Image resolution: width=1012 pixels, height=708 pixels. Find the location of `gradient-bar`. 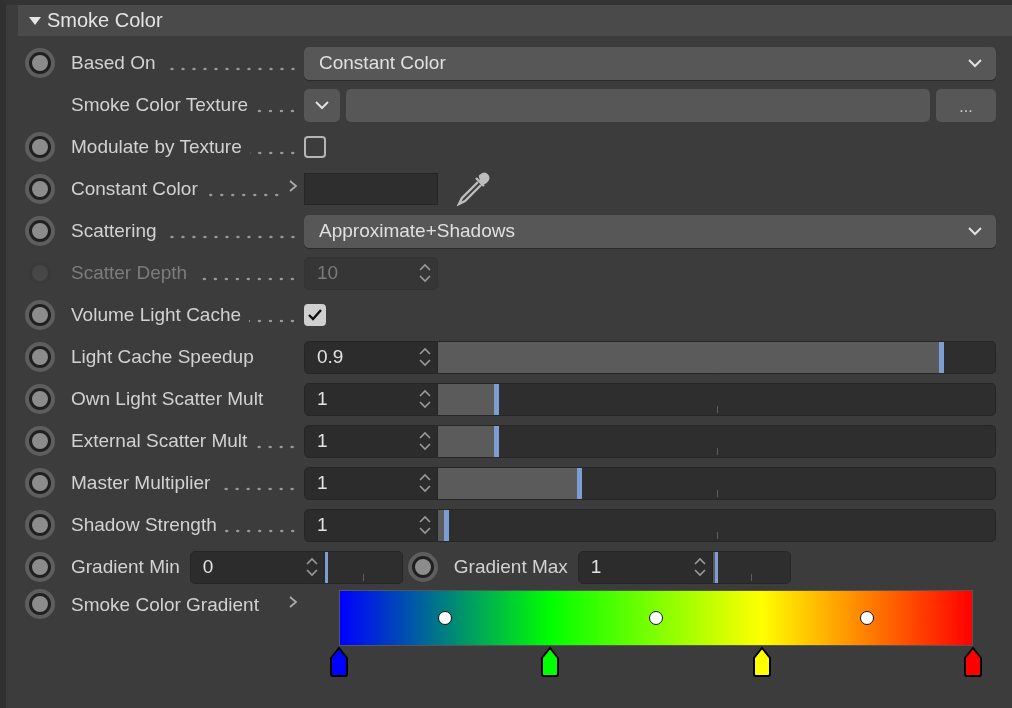

gradient-bar is located at coordinates (656, 618).